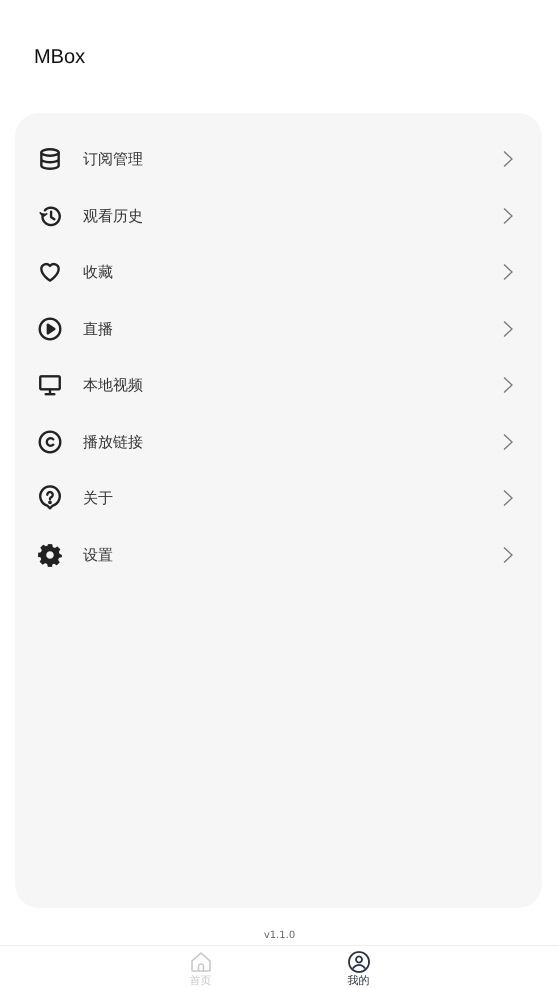 The height and width of the screenshot is (989, 559). Describe the element at coordinates (278, 272) in the screenshot. I see `menu-item: 收藏` at that location.